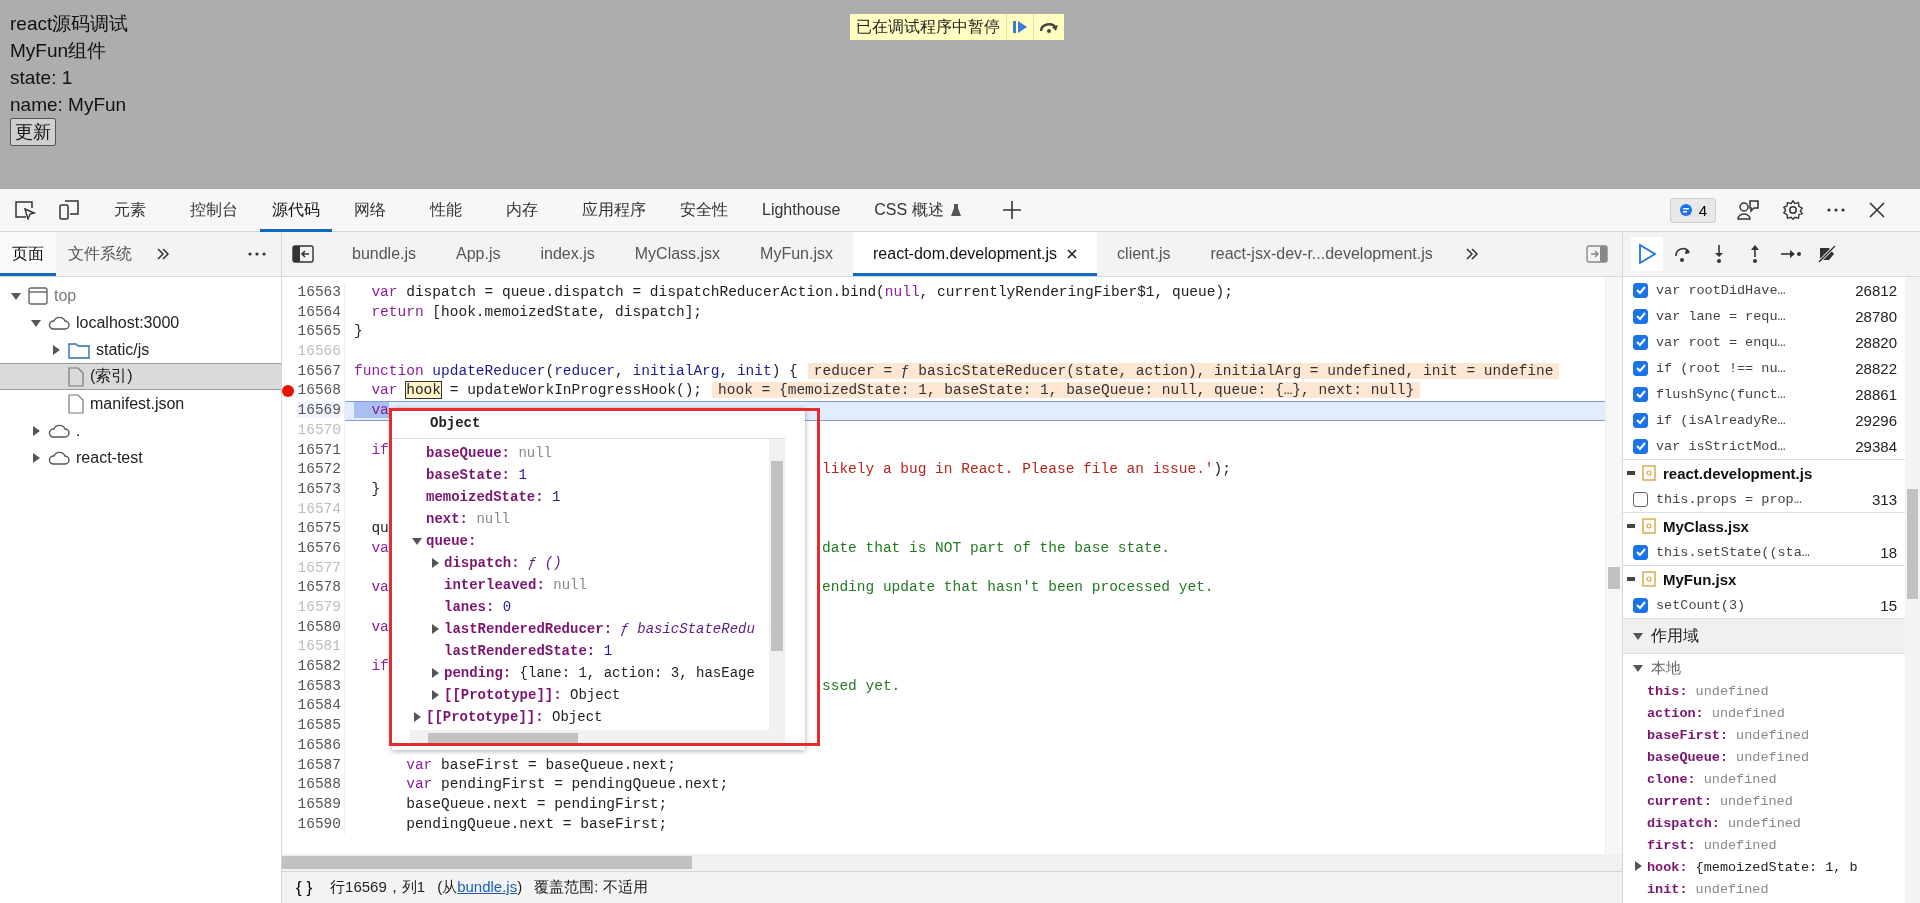 The image size is (1920, 903). Describe the element at coordinates (487, 886) in the screenshot. I see `source-link: bundle.js` at that location.